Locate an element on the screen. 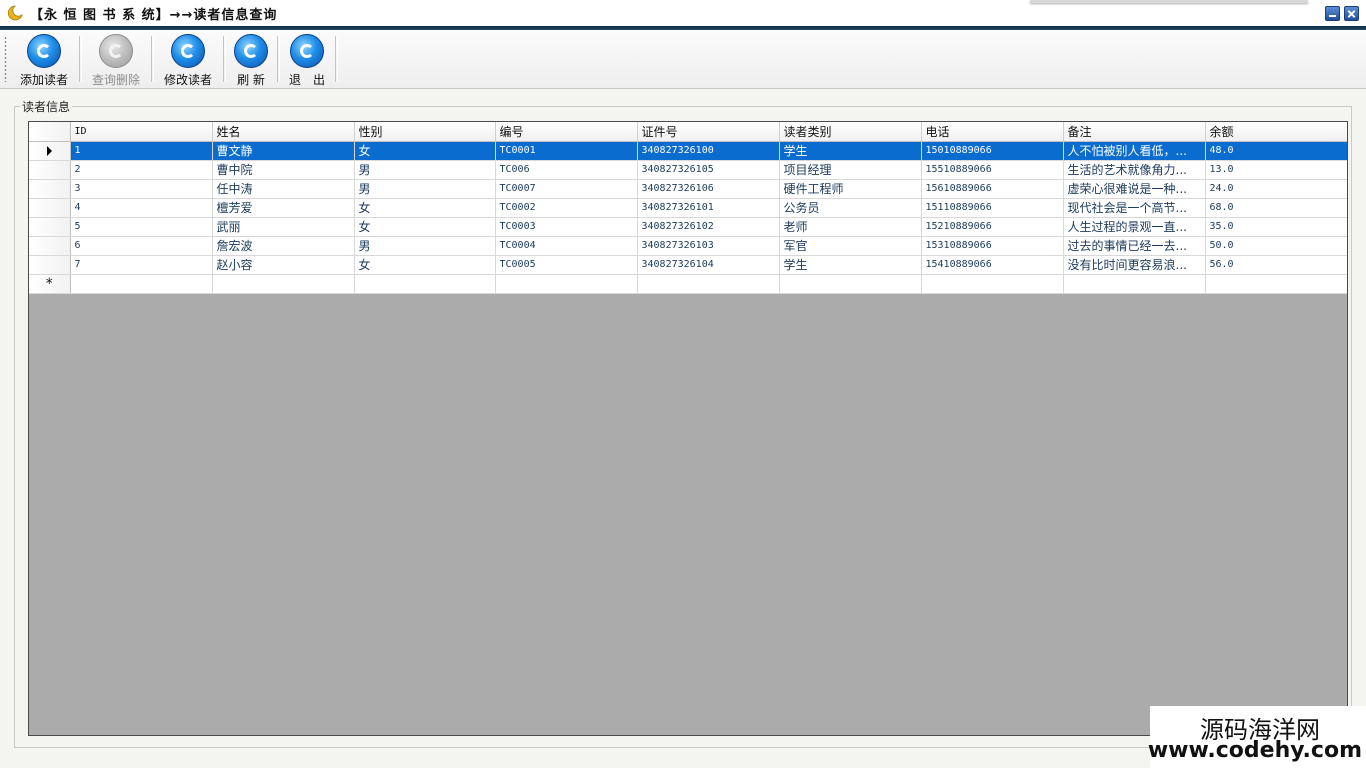 This screenshot has height=768, width=1366. cell-balance: 48.0 is located at coordinates (1276, 151).